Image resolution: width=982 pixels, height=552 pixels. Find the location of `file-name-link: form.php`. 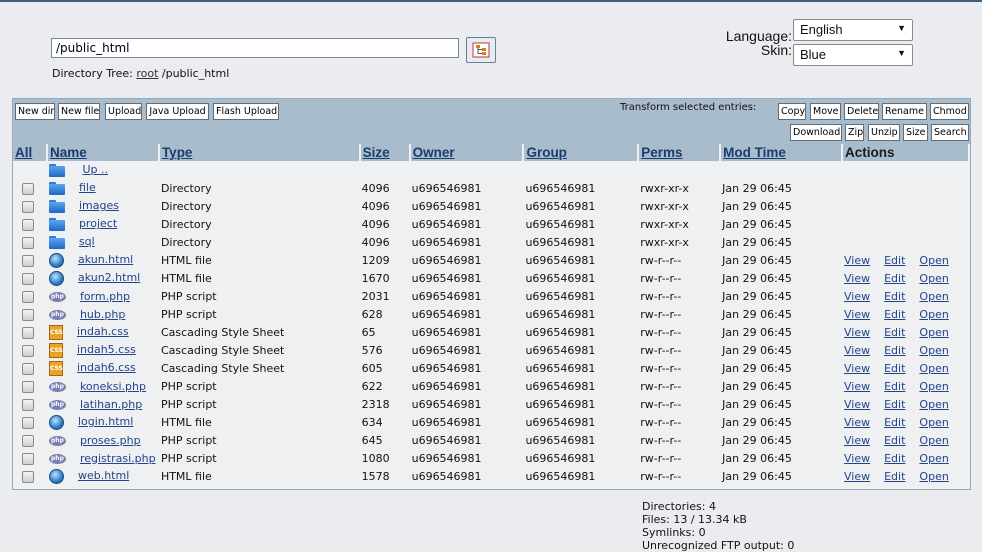

file-name-link: form.php is located at coordinates (105, 296).